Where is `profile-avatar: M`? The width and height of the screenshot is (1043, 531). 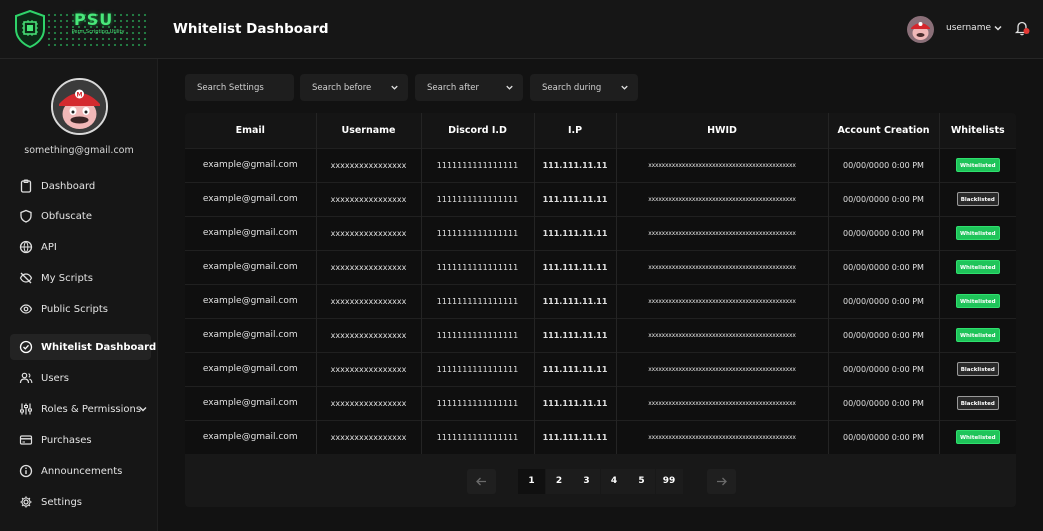 profile-avatar: M is located at coordinates (79, 106).